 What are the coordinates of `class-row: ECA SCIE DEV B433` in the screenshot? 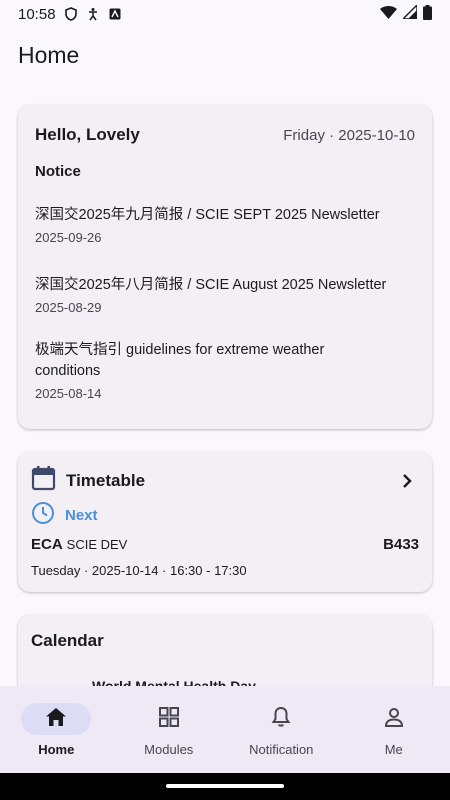 It's located at (225, 544).